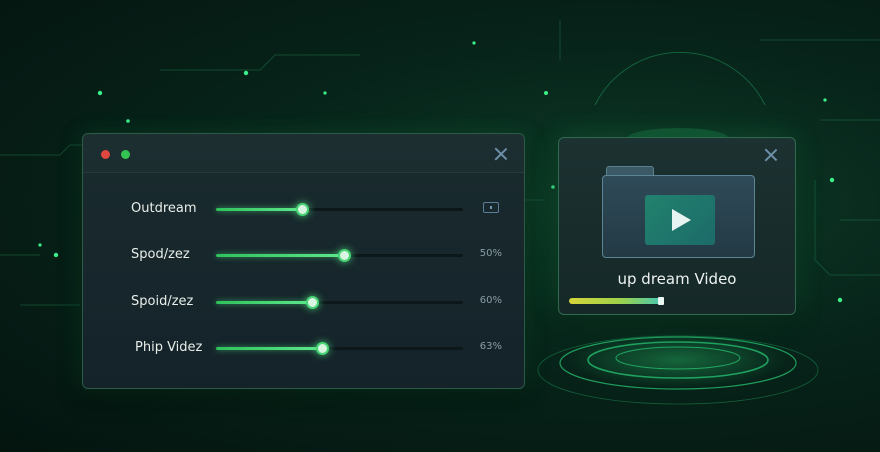 The height and width of the screenshot is (452, 880). I want to click on folder-body, so click(678, 216).